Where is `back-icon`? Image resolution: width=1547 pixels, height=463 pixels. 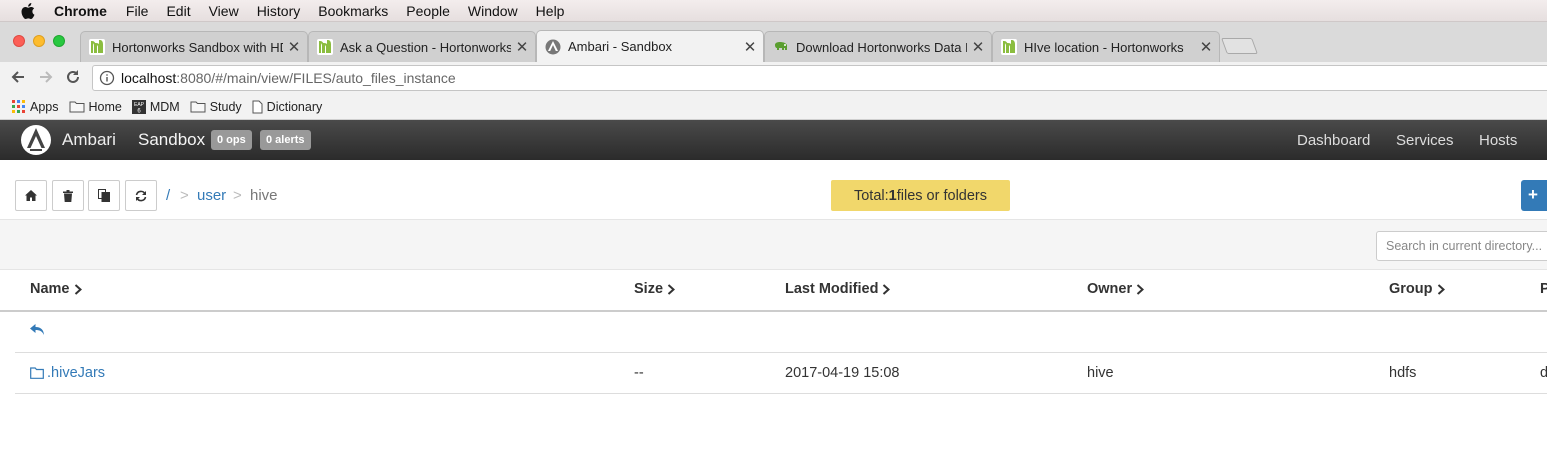
back-icon is located at coordinates (18, 77).